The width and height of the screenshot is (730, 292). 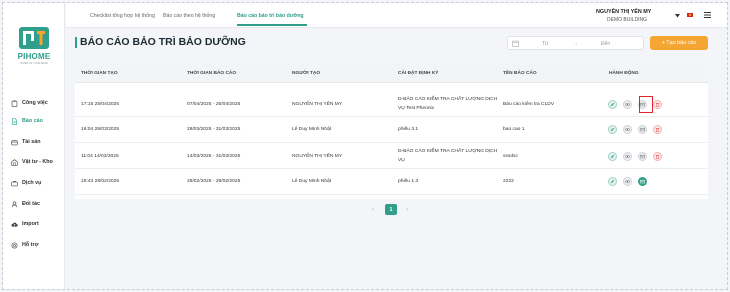 What do you see at coordinates (510, 156) in the screenshot?
I see `report-name: sssdsc` at bounding box center [510, 156].